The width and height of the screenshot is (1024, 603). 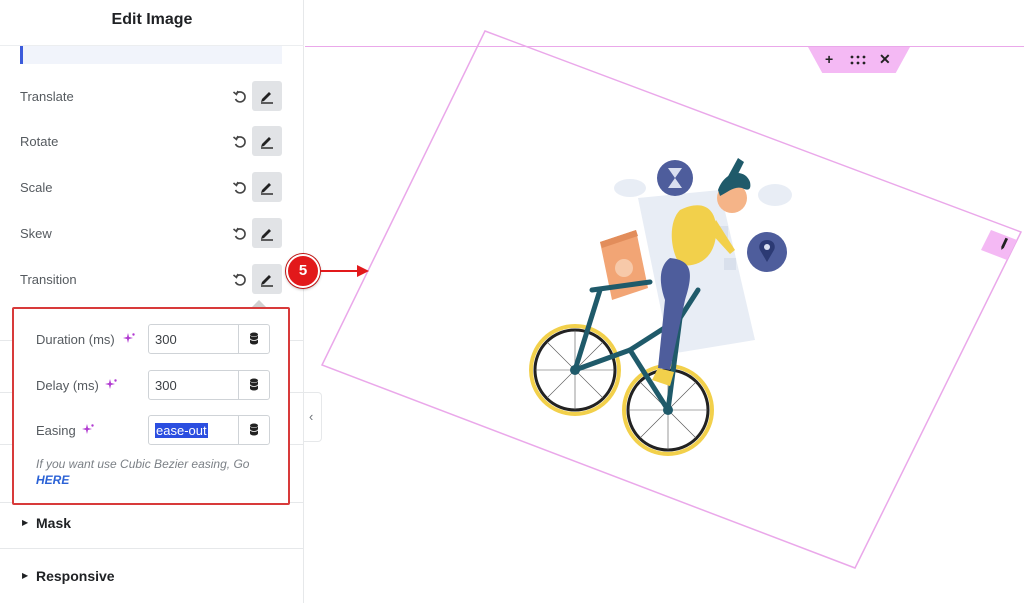 I want to click on duration-value: 300, so click(x=166, y=339).